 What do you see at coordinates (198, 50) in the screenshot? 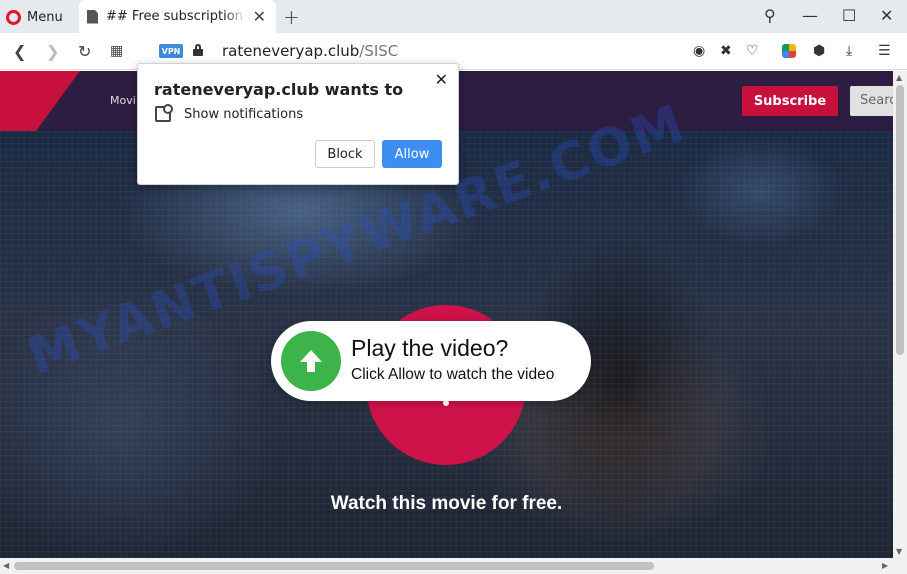
I see `lock-icon` at bounding box center [198, 50].